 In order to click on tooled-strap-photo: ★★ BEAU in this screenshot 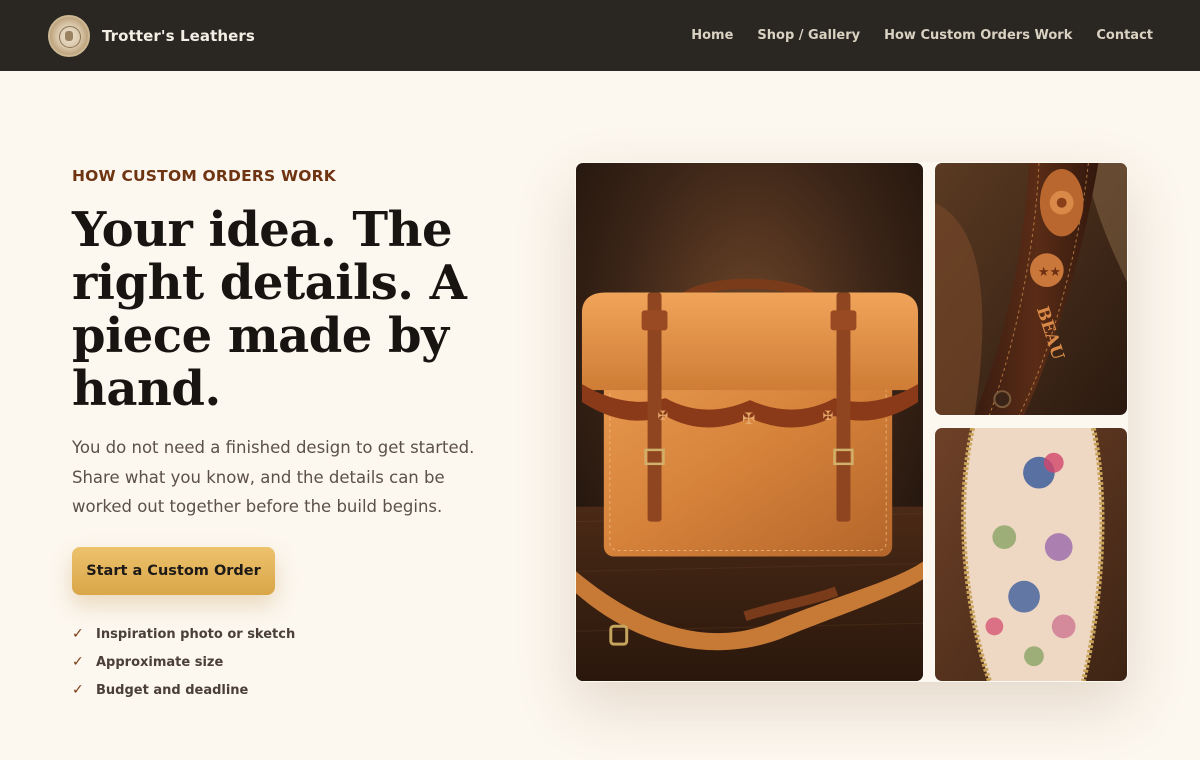, I will do `click(1031, 289)`.